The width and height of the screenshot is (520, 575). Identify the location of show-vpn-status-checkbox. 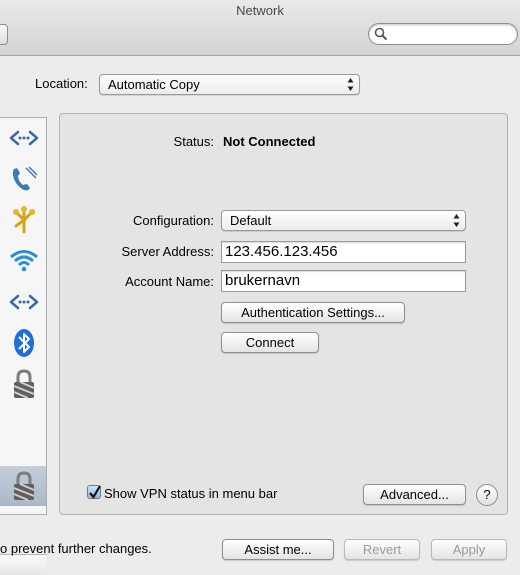
(94, 492).